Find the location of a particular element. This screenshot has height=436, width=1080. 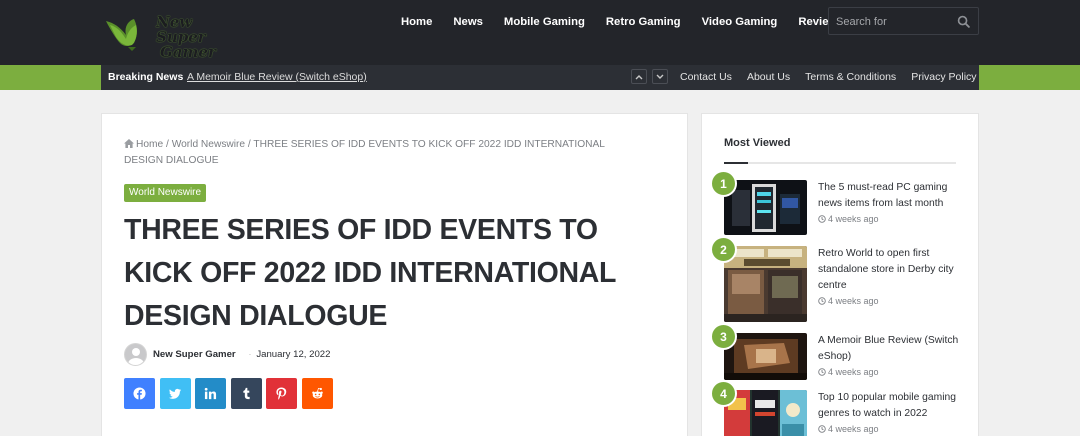

linkedin-icon is located at coordinates (210, 393).